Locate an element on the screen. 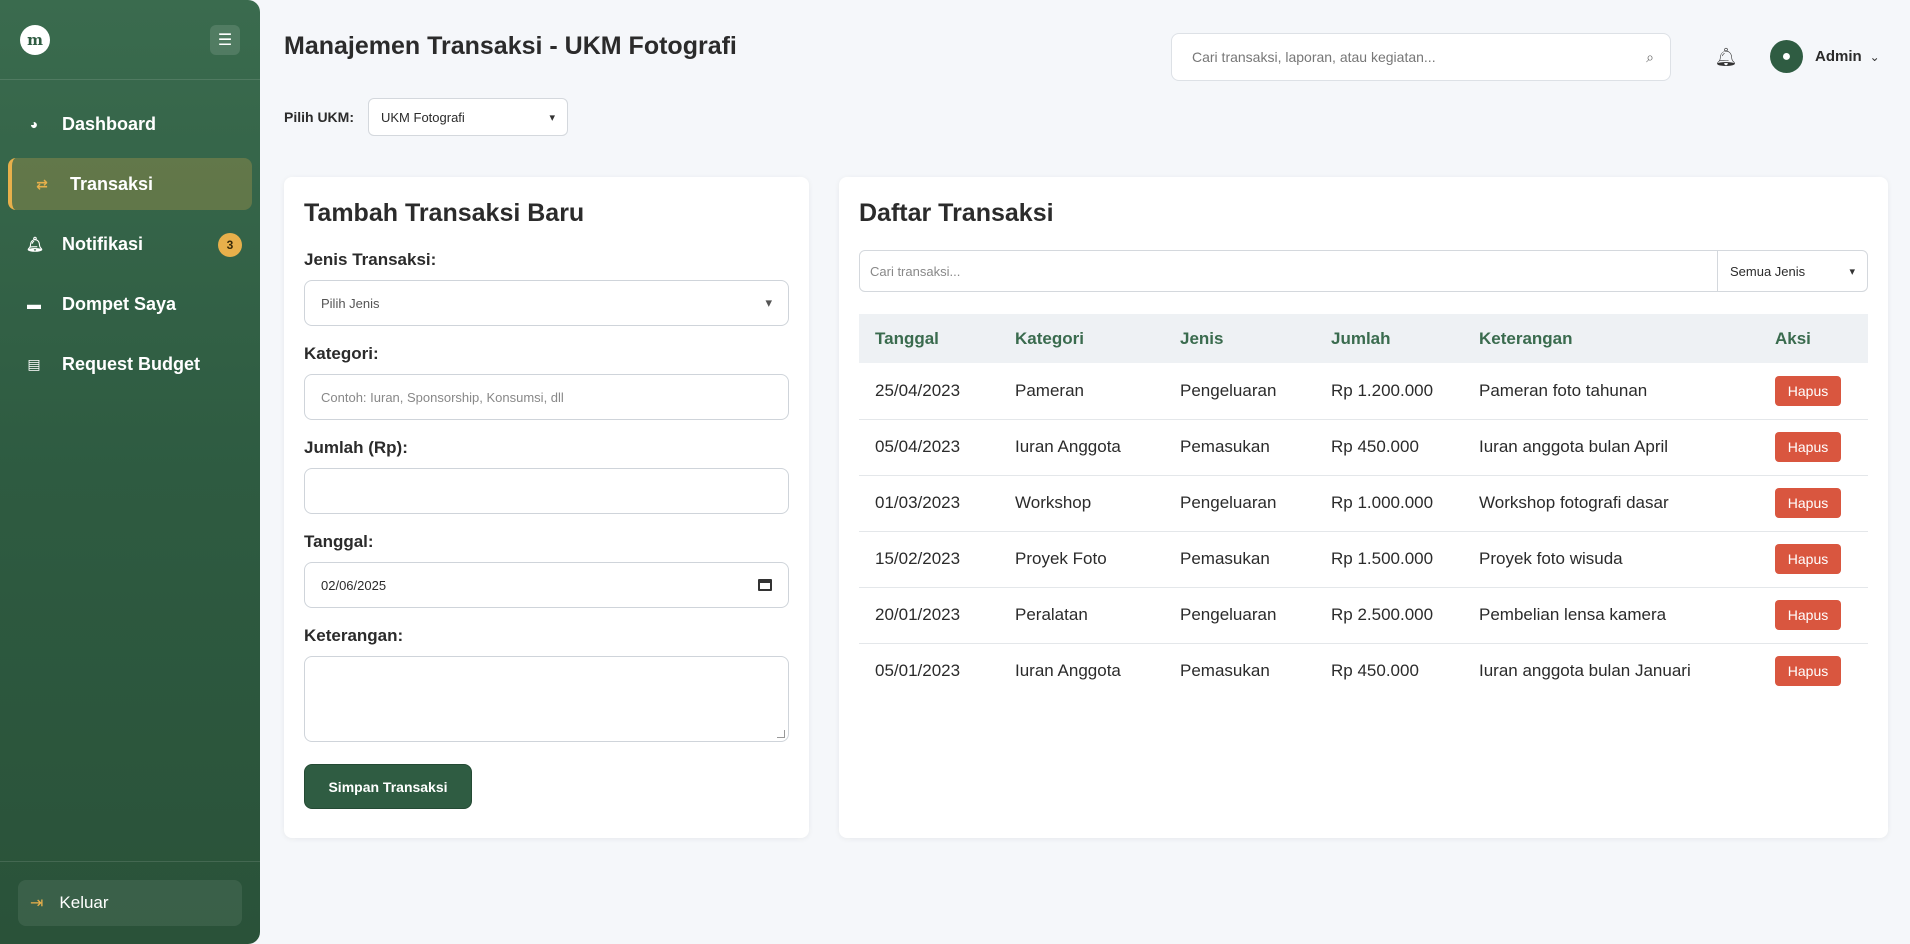 The width and height of the screenshot is (1910, 944). resize-handle is located at coordinates (781, 734).